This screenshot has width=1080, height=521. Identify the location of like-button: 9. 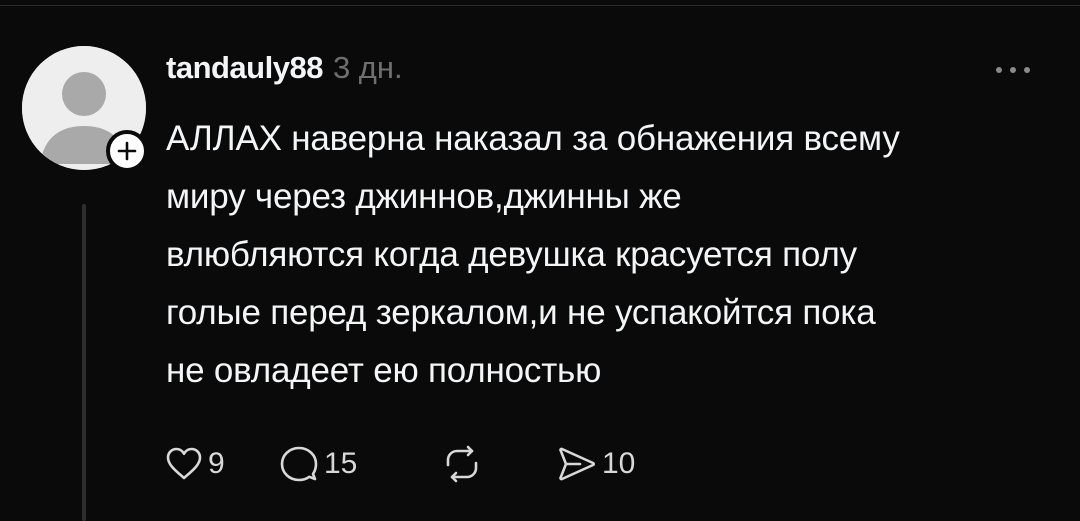
(223, 464).